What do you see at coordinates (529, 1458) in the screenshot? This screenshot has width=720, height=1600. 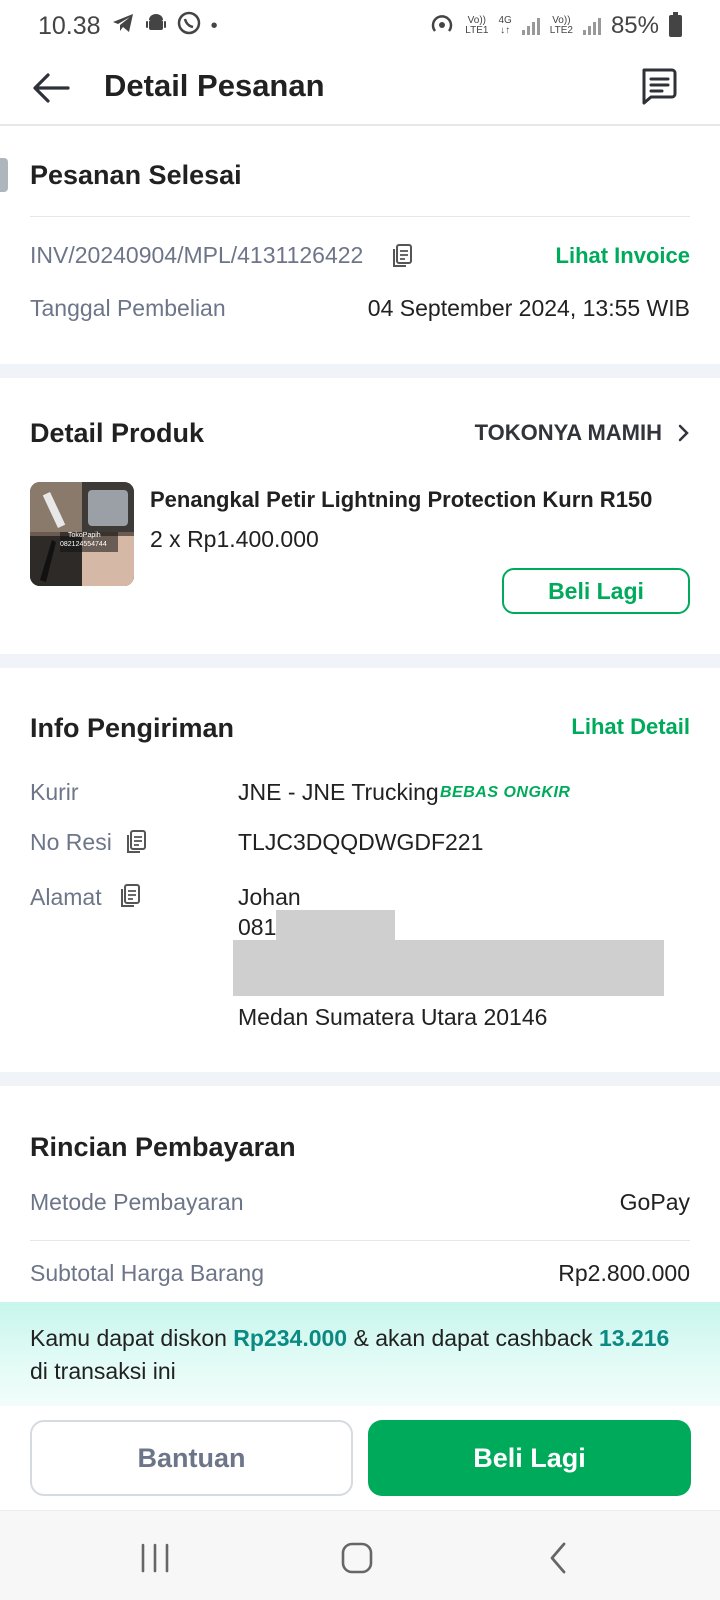 I see `buy-again-button: Beli Lagi` at bounding box center [529, 1458].